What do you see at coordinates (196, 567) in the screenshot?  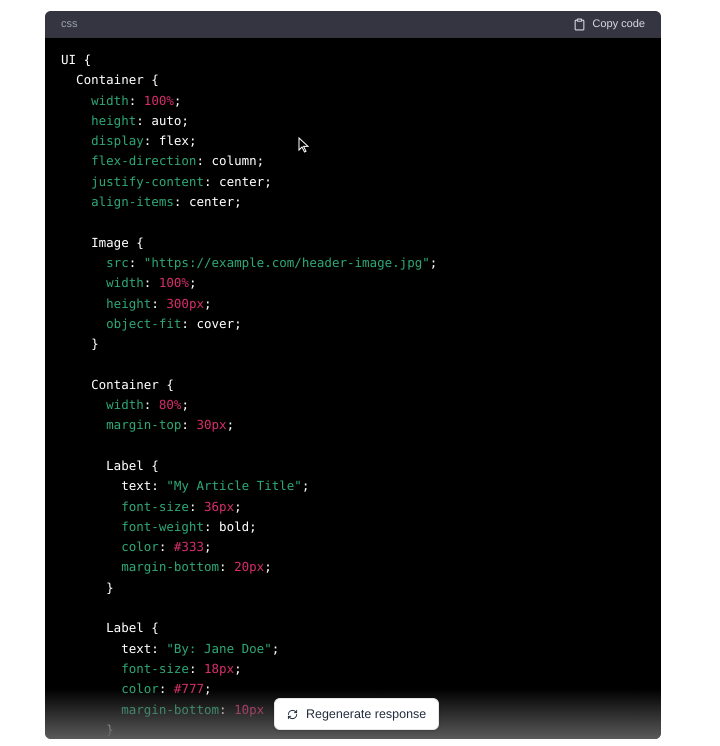 I see `code-line: margin-bottom: 20px;` at bounding box center [196, 567].